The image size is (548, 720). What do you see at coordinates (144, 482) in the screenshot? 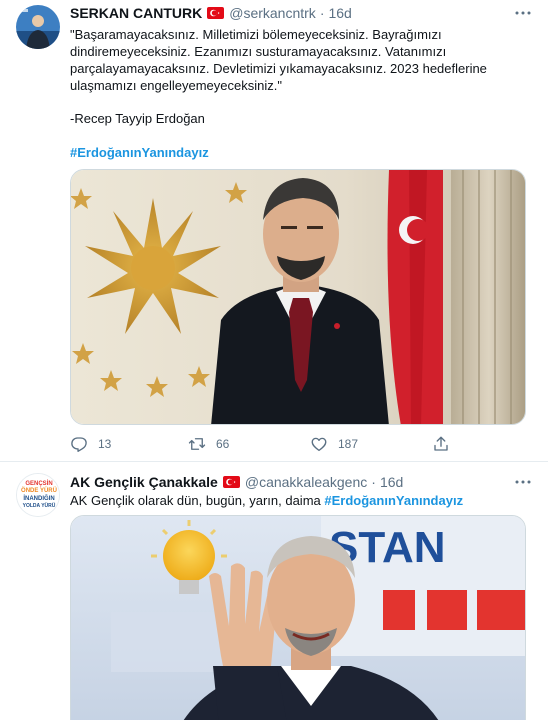
I see `author-name: AK Gençlik Çanakkale` at bounding box center [144, 482].